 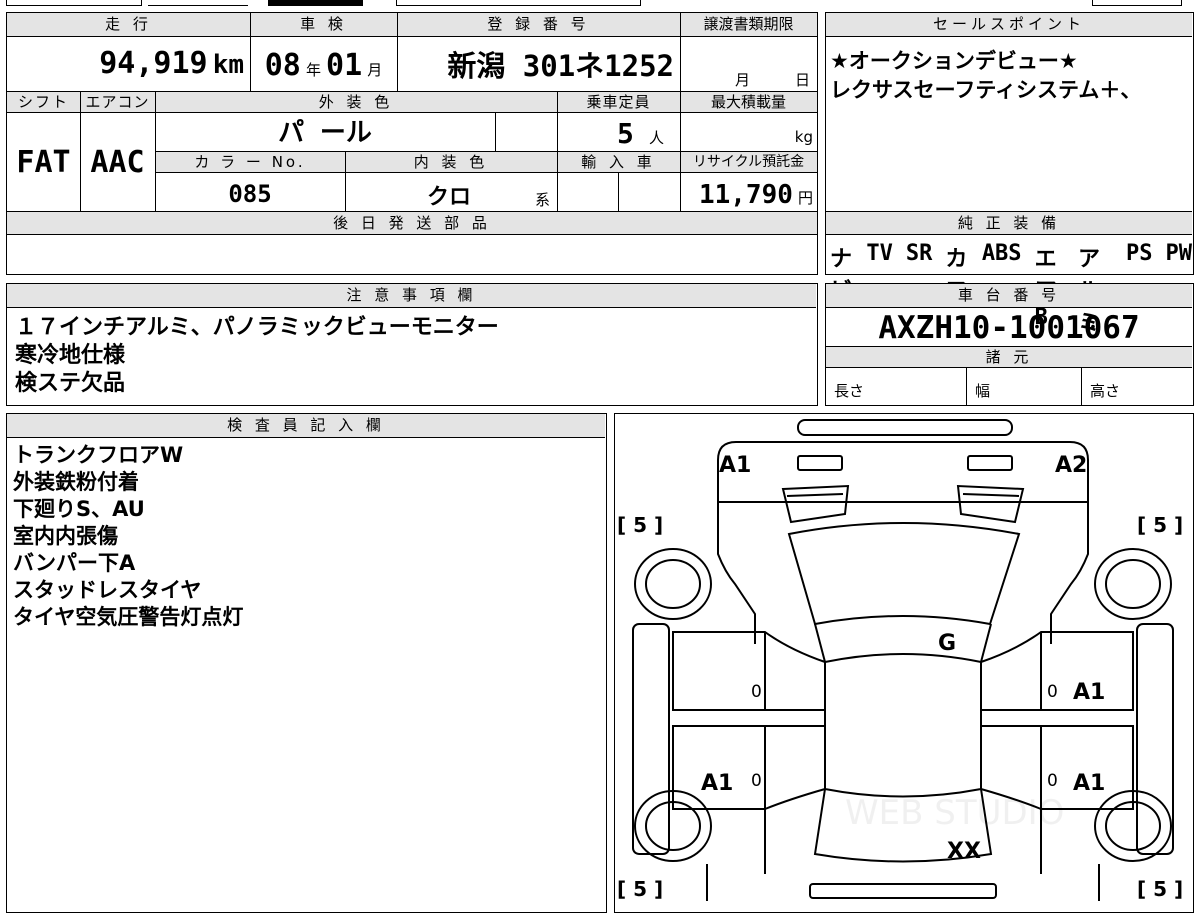 I want to click on exterior-color-value: パ ール, so click(x=325, y=133).